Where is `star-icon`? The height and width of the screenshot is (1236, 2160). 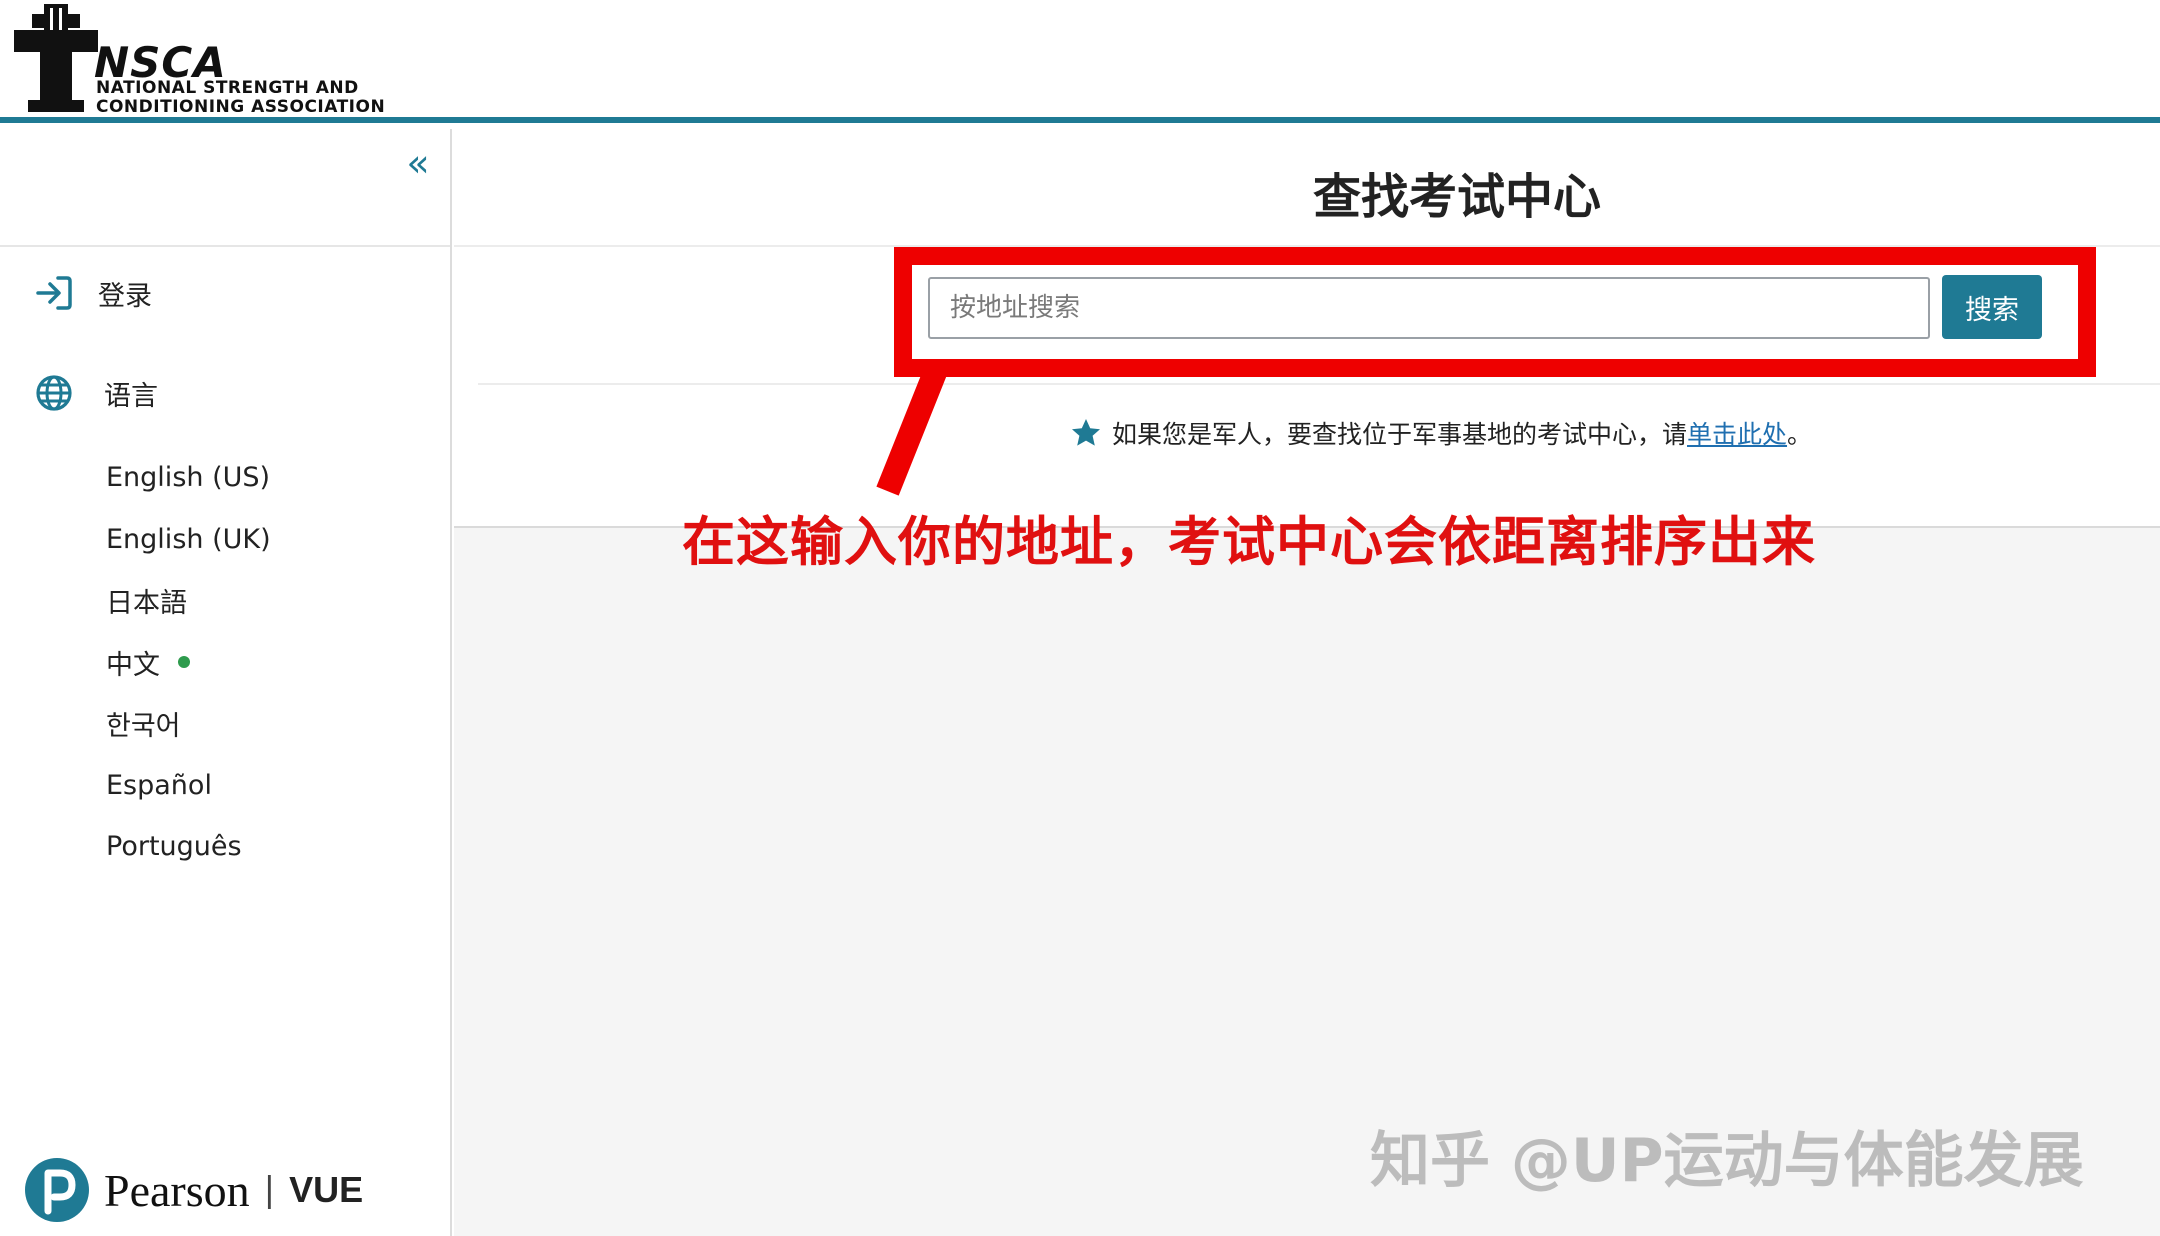
star-icon is located at coordinates (1086, 432).